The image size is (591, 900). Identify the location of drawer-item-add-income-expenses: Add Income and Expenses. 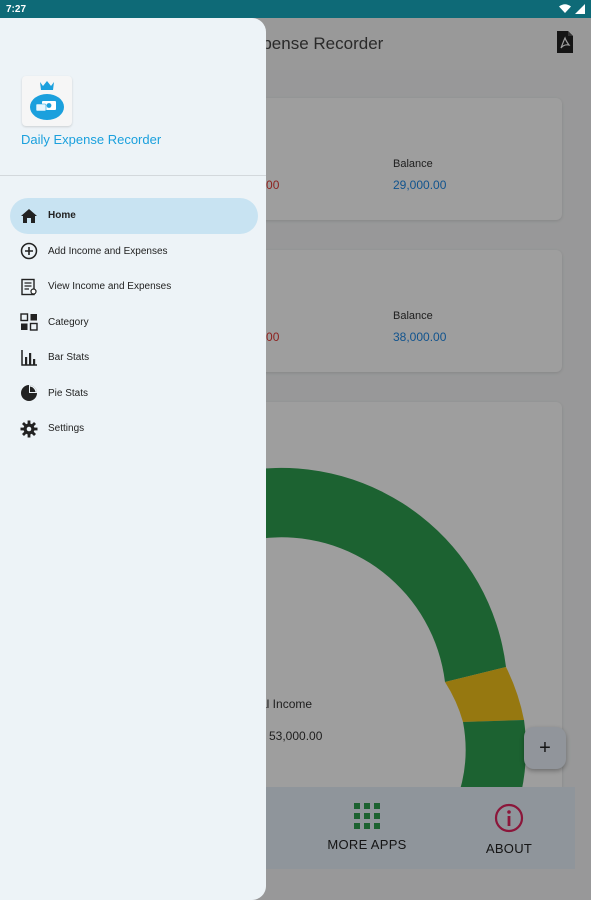
(134, 252).